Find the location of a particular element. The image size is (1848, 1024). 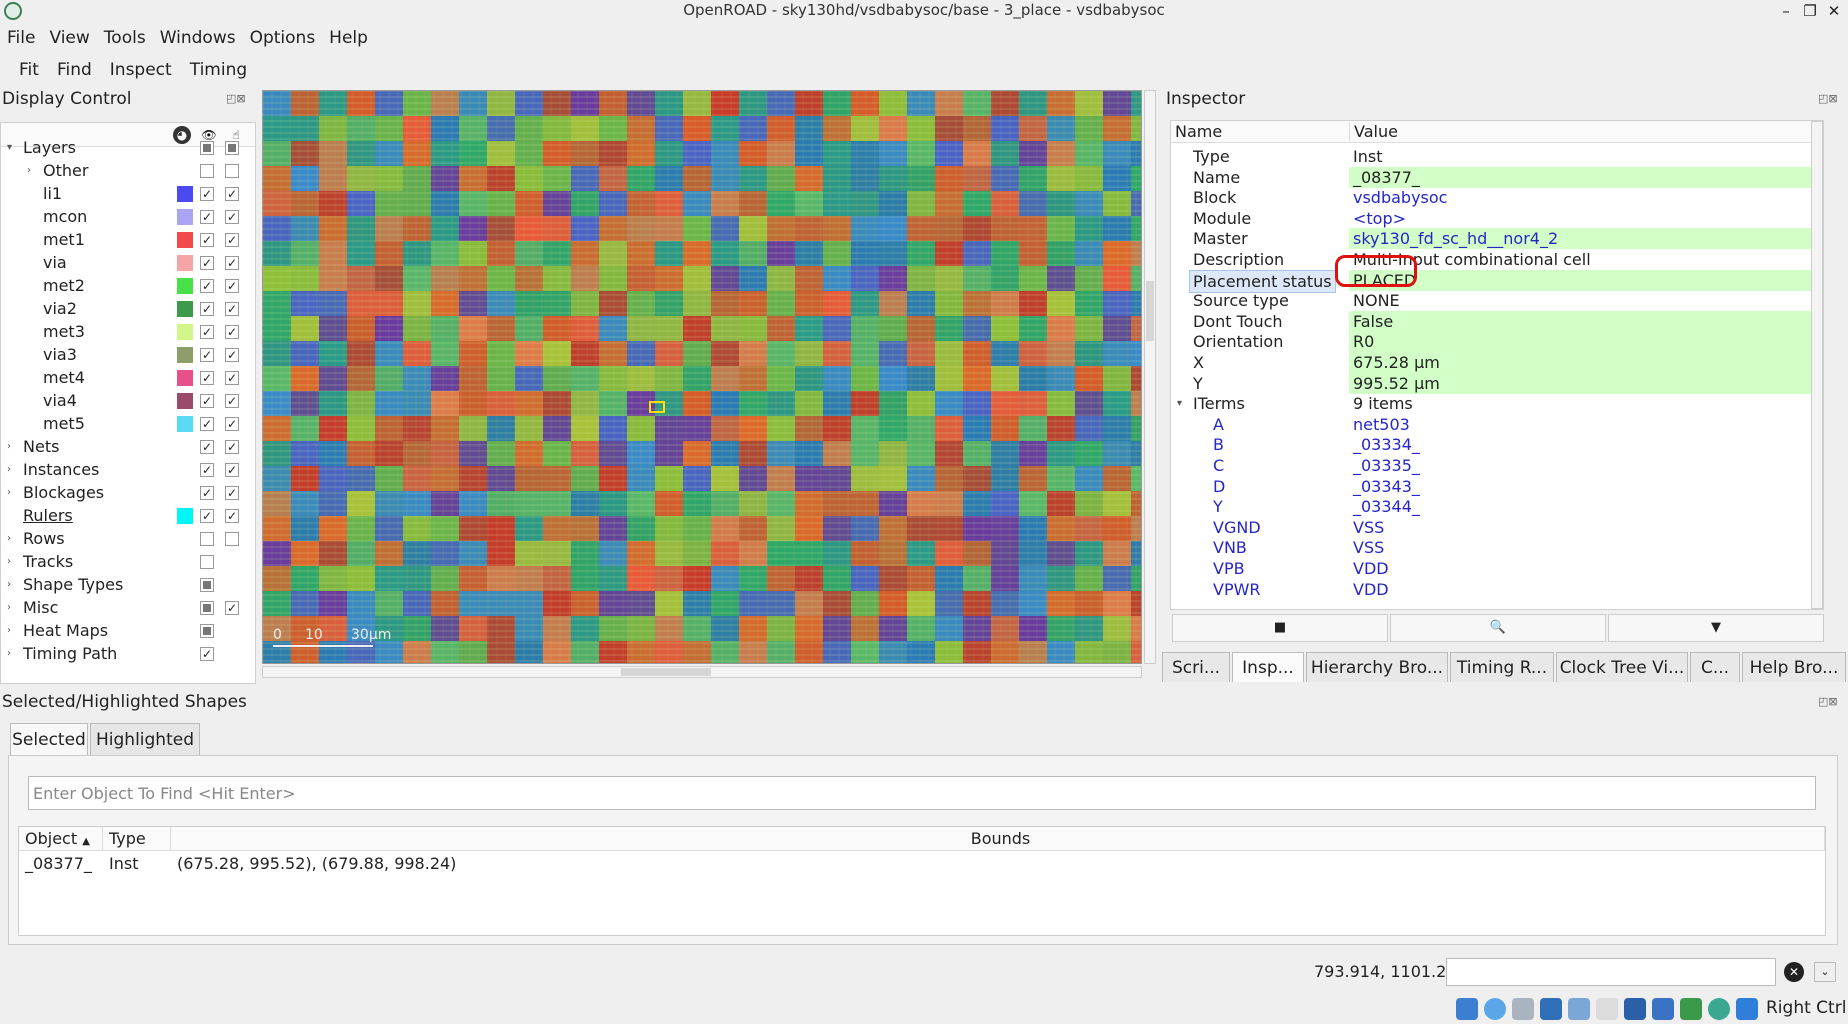

clear-icon: ✕ is located at coordinates (1794, 972).